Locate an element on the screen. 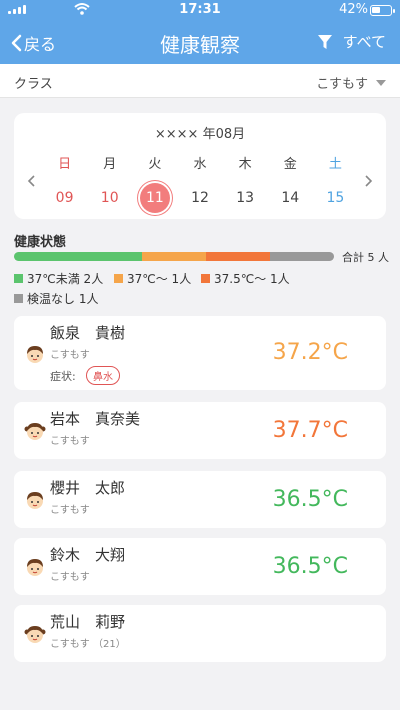 The image size is (400, 710). weekday-wed: 水 is located at coordinates (200, 164).